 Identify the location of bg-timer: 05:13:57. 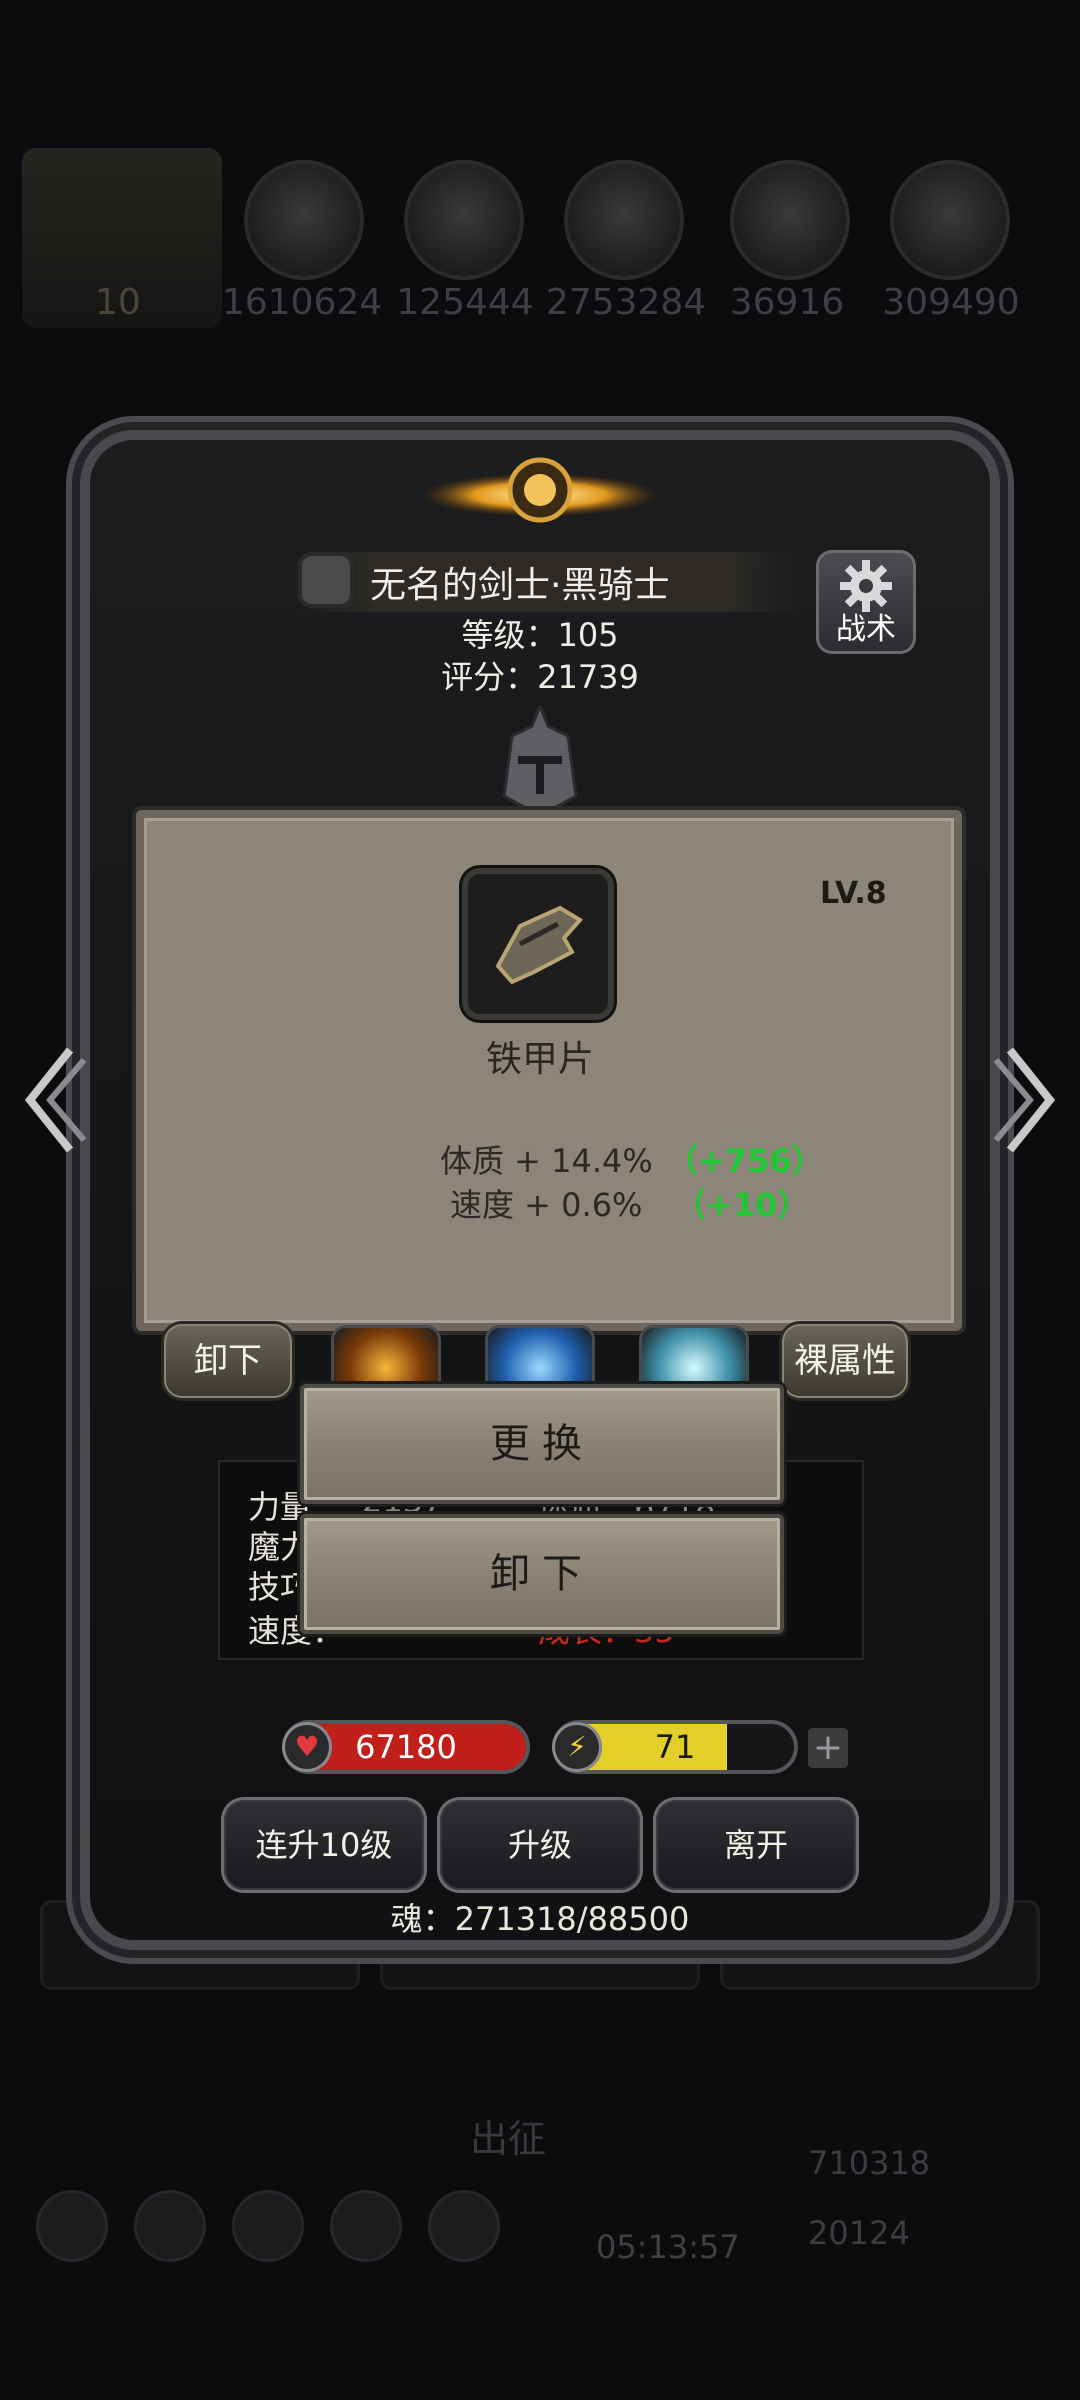
(668, 2247).